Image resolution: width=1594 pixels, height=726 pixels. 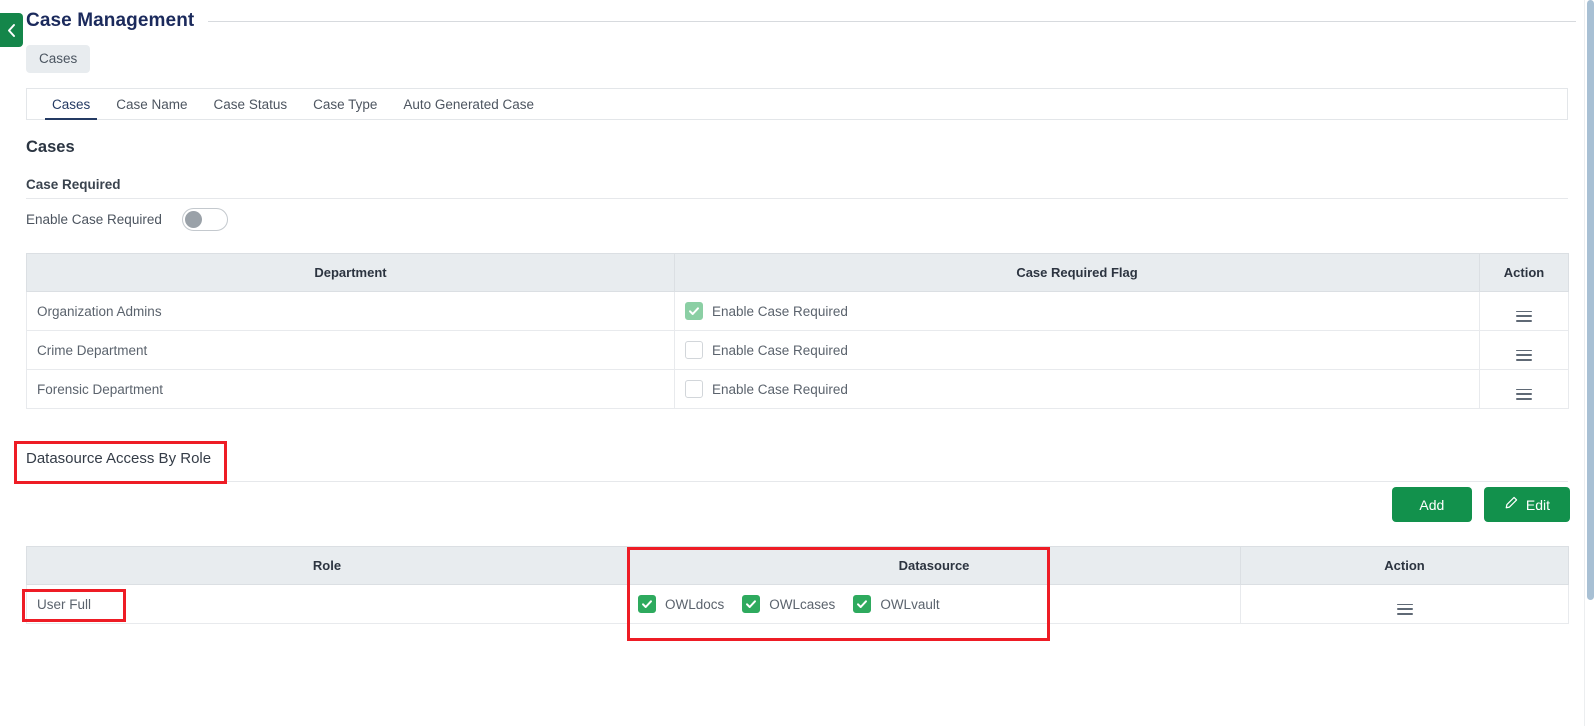 I want to click on table-header-row: Department Case Required Flag Action, so click(x=797, y=272).